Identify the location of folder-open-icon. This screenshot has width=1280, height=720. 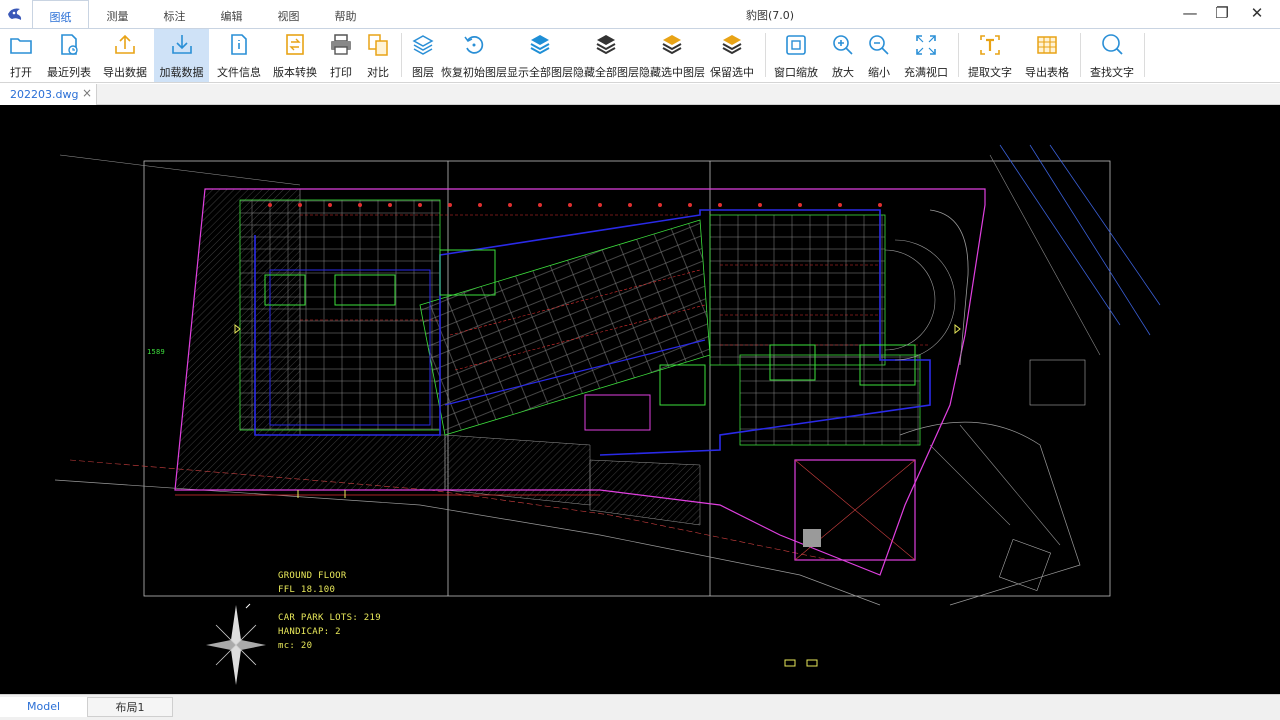
(21, 46).